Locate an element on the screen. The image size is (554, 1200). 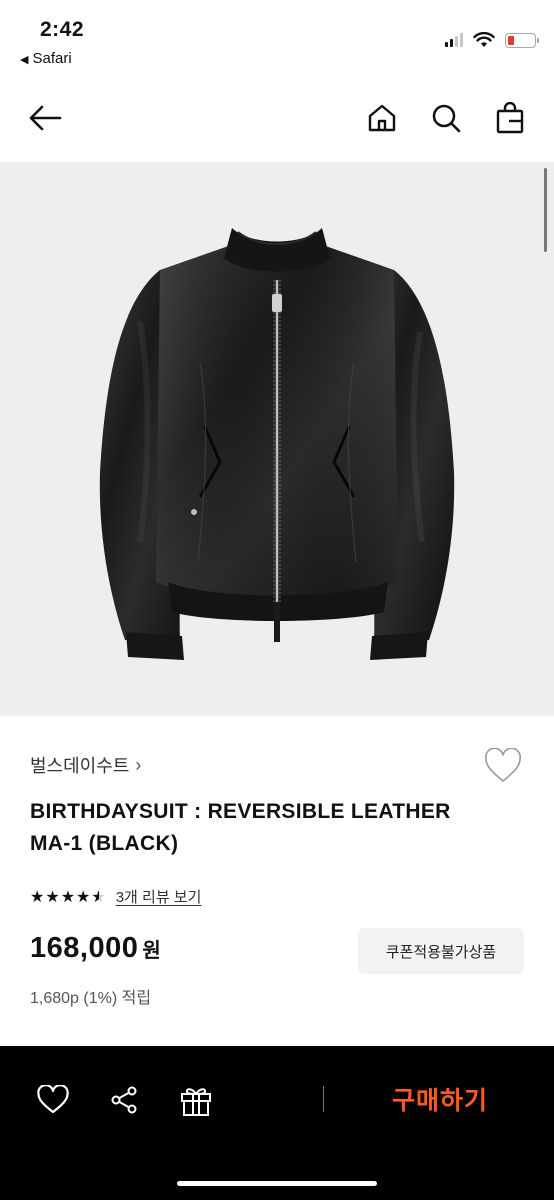
nav-actions is located at coordinates (446, 118).